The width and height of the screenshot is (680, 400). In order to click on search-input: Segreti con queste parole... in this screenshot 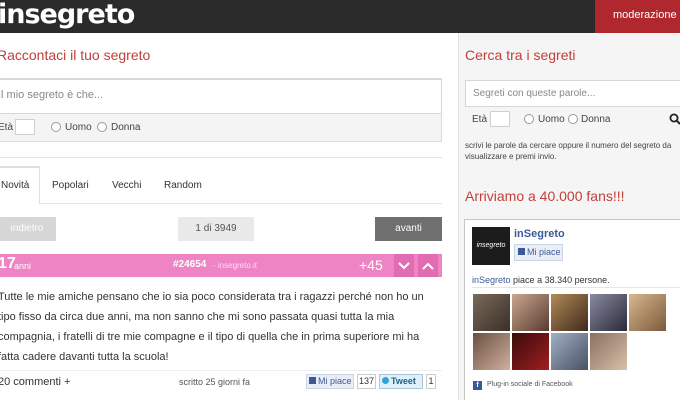, I will do `click(572, 93)`.